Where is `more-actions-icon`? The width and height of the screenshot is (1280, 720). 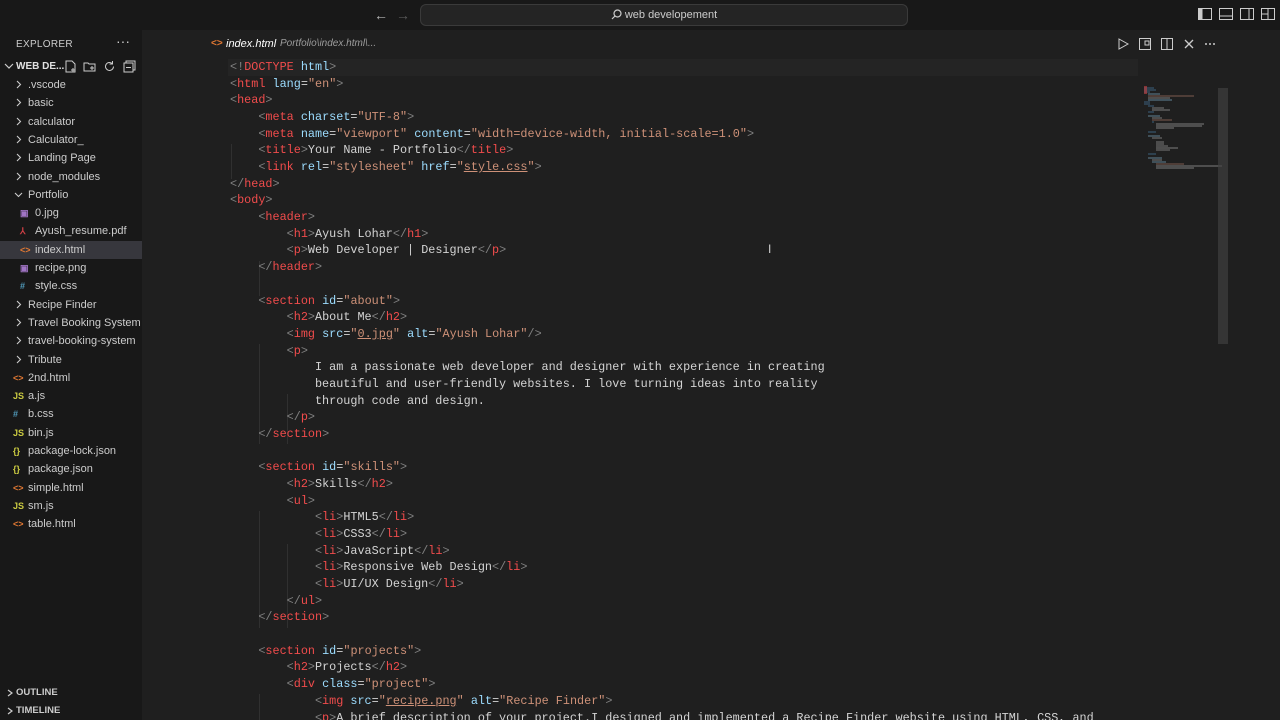 more-actions-icon is located at coordinates (1210, 44).